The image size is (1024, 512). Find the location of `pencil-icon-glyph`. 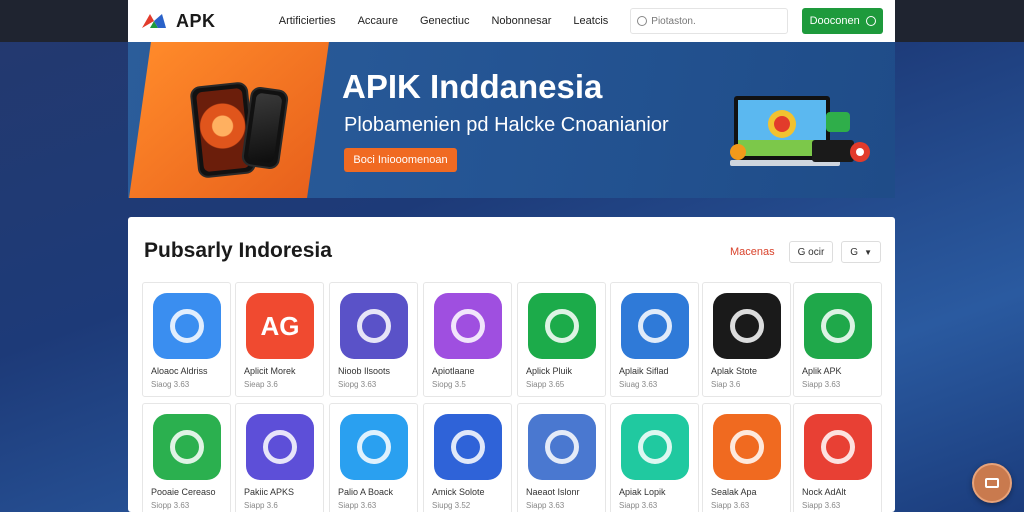

pencil-icon-glyph is located at coordinates (187, 326).